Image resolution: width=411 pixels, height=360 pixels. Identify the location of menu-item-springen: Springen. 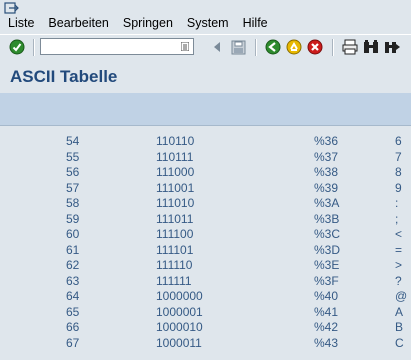
(148, 23).